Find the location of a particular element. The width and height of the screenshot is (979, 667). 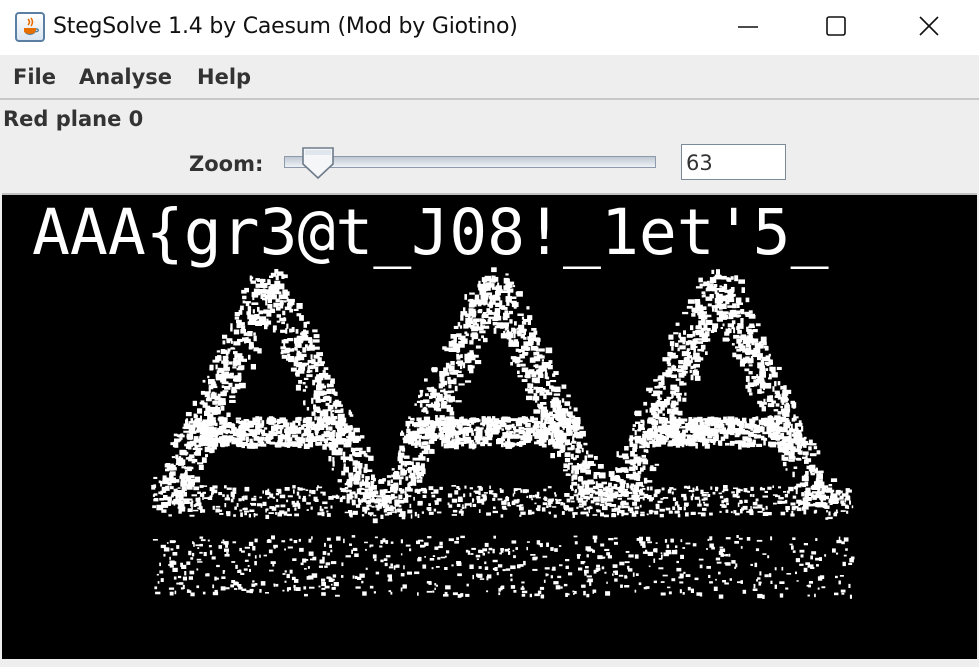

minimize-icon is located at coordinates (748, 27).